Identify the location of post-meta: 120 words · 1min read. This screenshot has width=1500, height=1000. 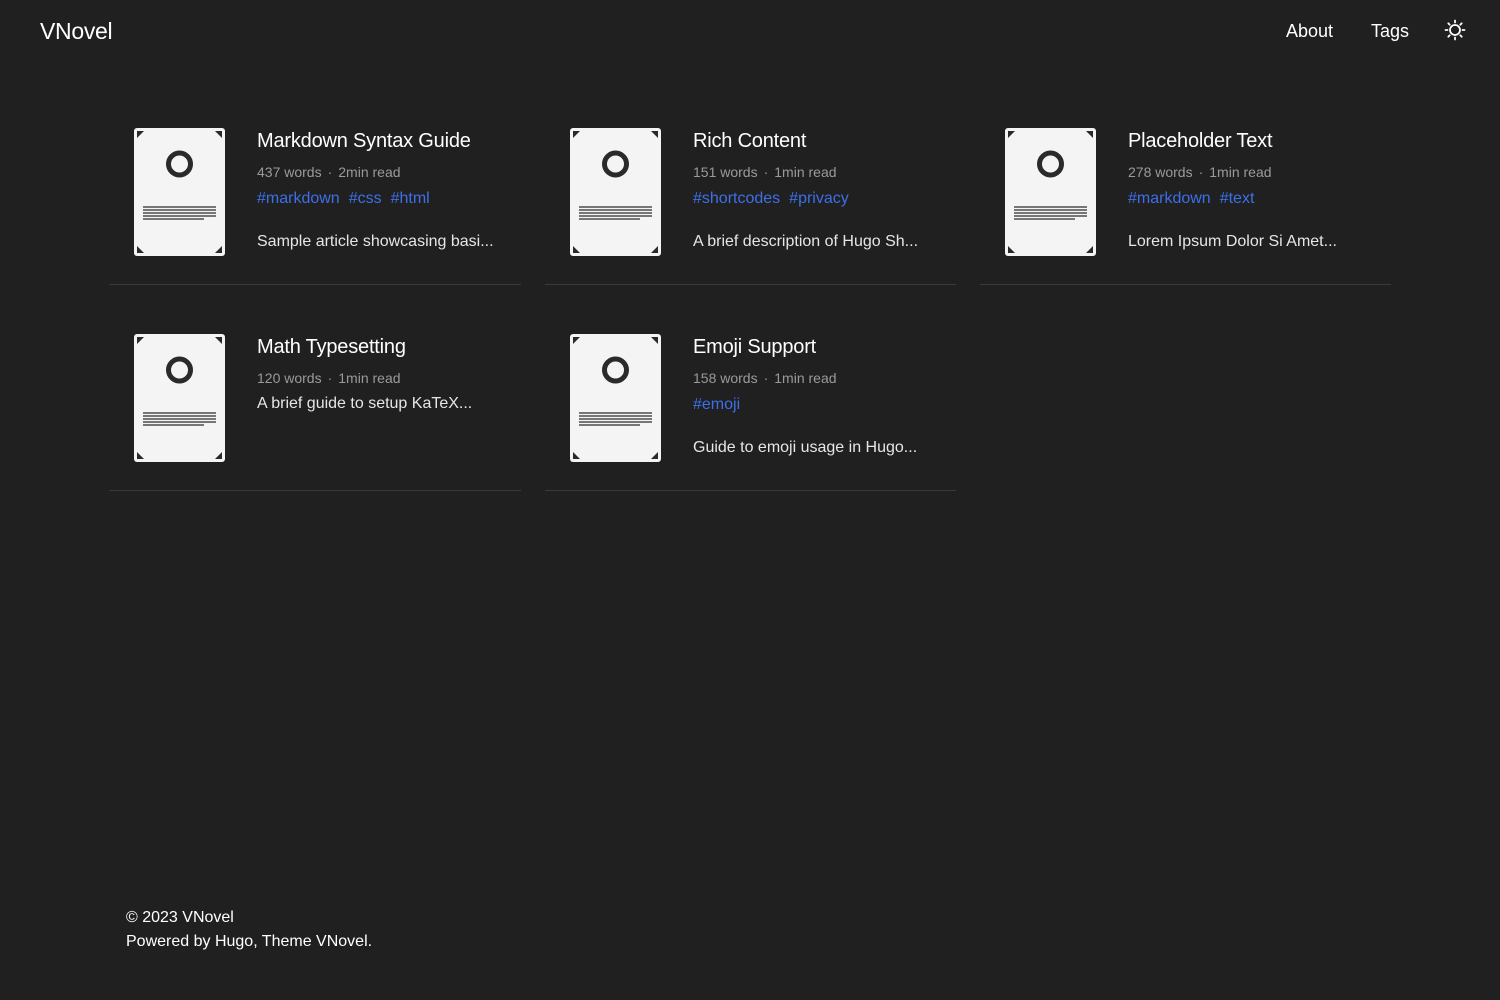
(389, 378).